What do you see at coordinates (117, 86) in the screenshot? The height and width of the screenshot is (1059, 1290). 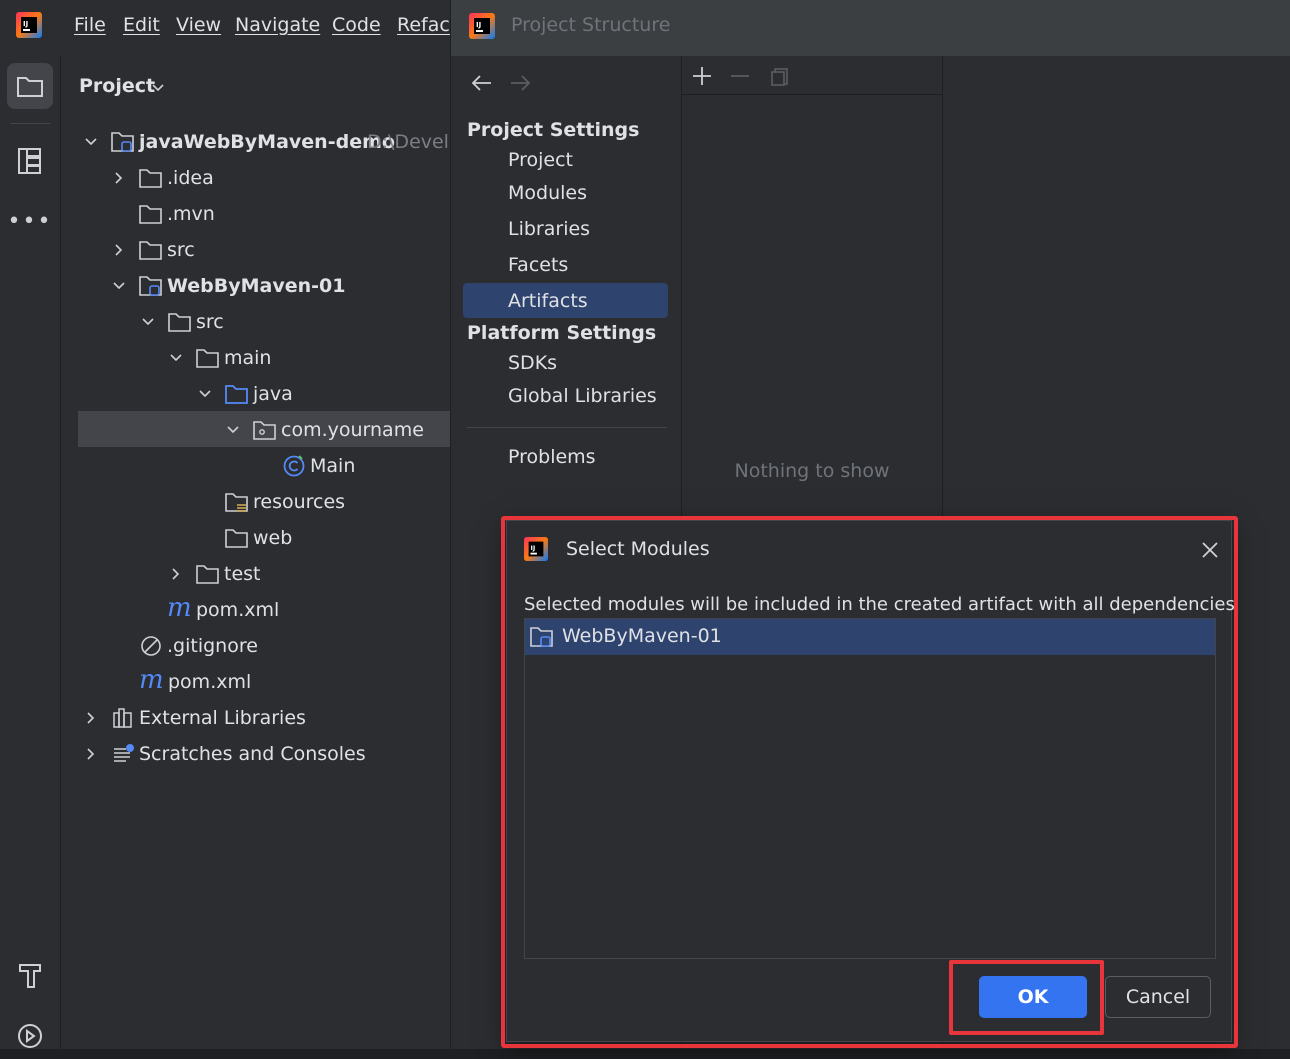 I see `project-panel-title: Project` at bounding box center [117, 86].